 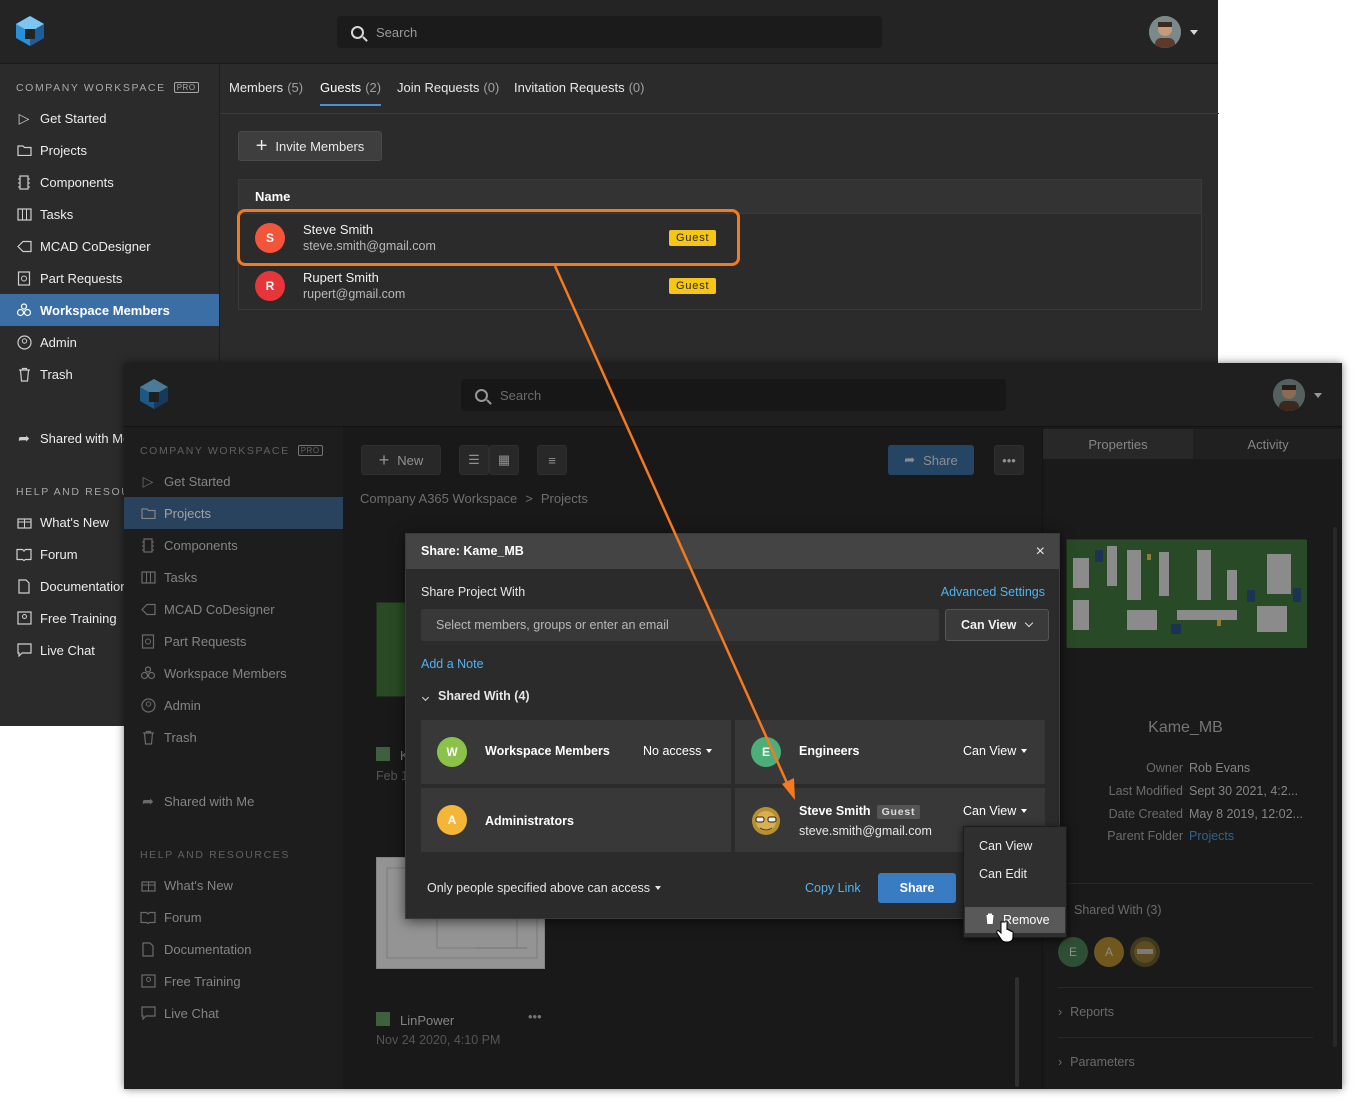 I want to click on chevron-down-icon, so click(x=425, y=697).